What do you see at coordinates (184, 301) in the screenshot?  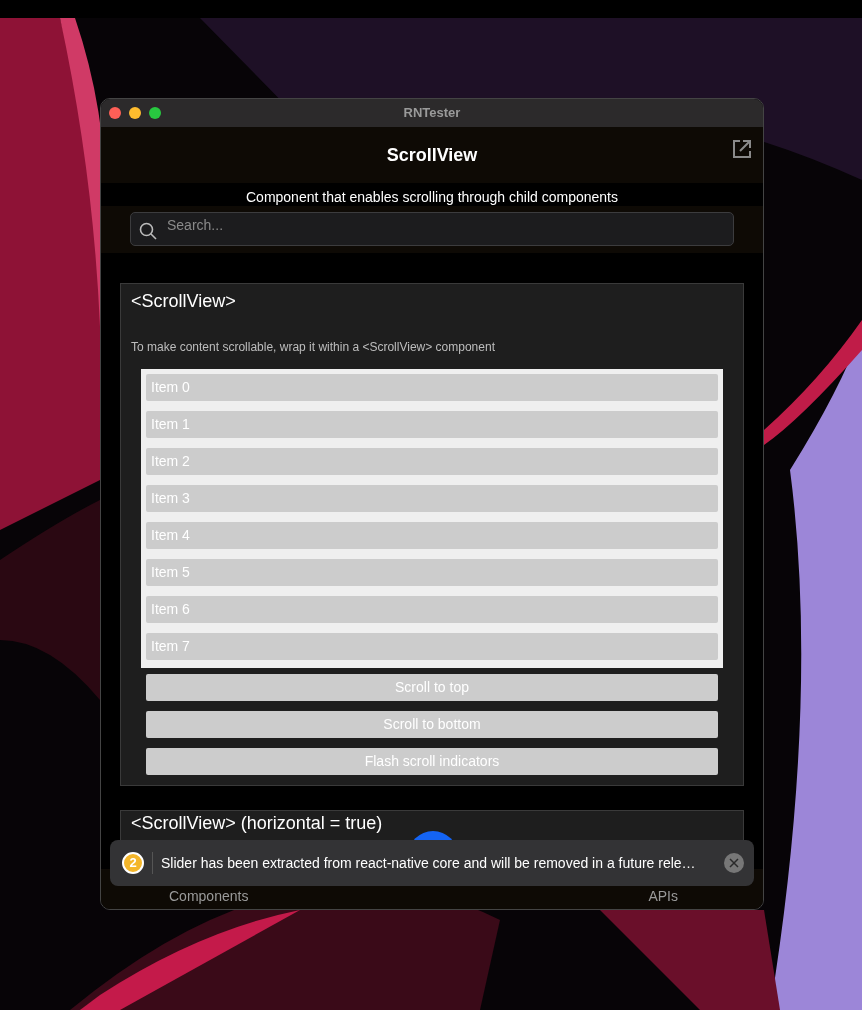 I see `example-title: <ScrollView>` at bounding box center [184, 301].